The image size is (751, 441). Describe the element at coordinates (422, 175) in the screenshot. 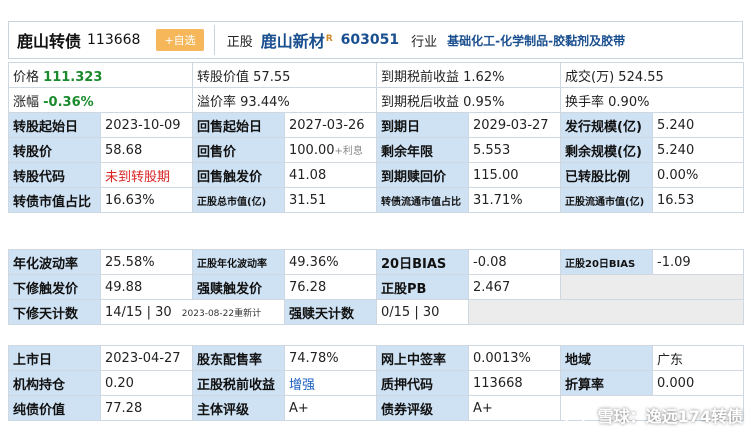

I see `term-label: 到期赎回价` at that location.